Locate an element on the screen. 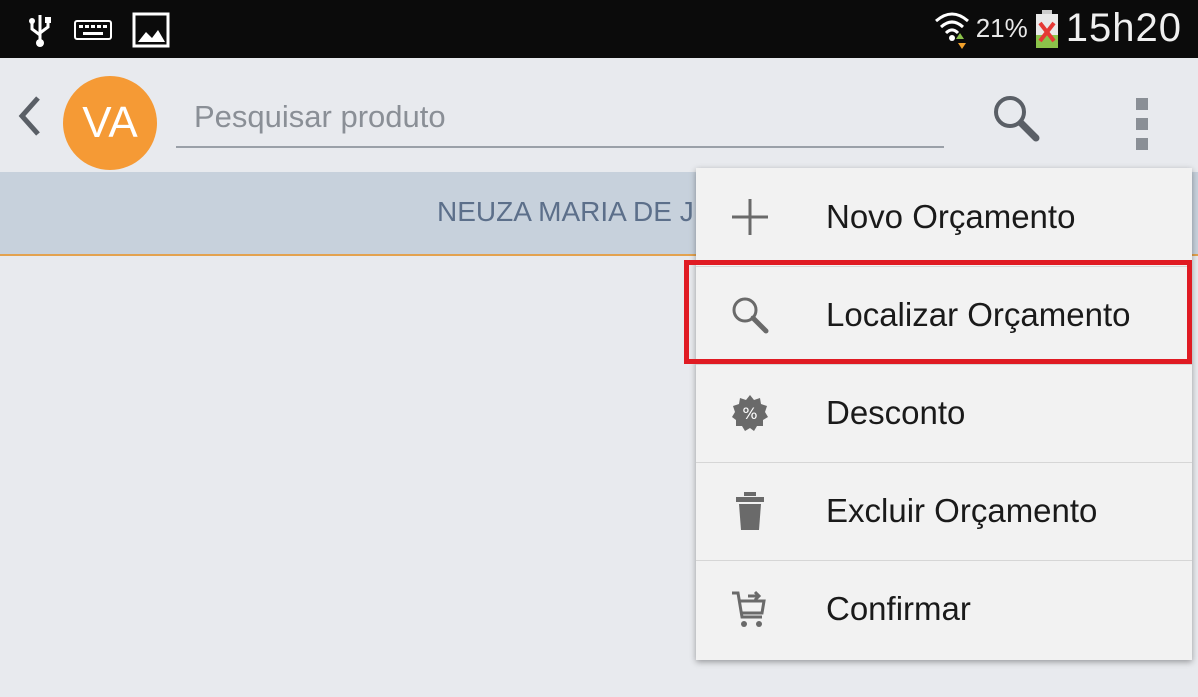 This screenshot has height=697, width=1198. chevron-left-icon is located at coordinates (29, 116).